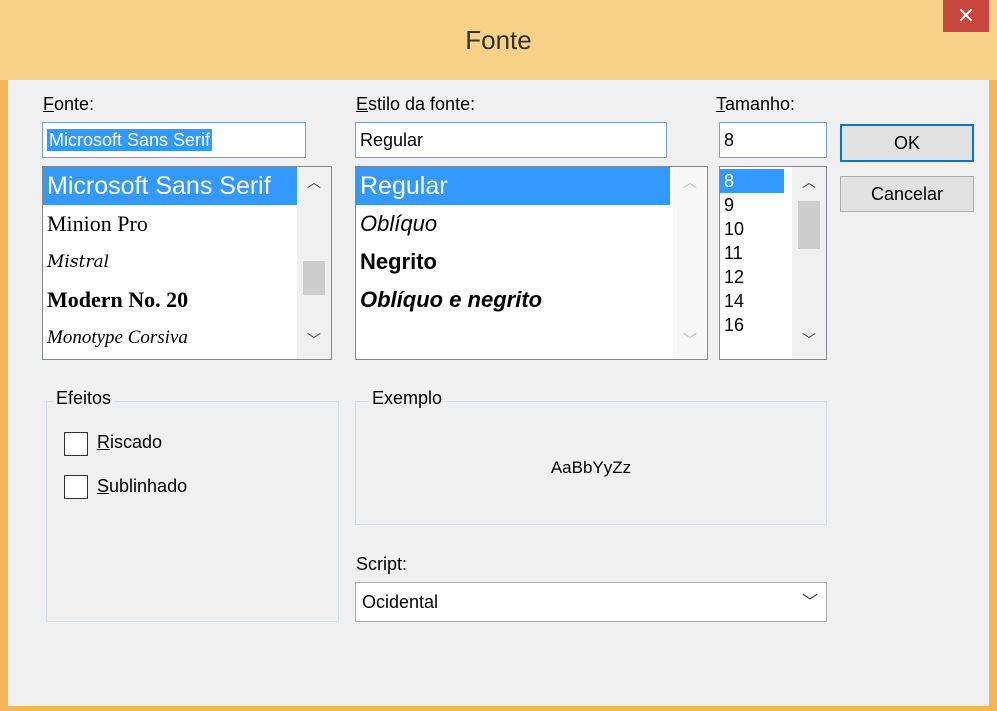  What do you see at coordinates (130, 140) in the screenshot?
I see `font-name-value: Microsoft Sans Serif` at bounding box center [130, 140].